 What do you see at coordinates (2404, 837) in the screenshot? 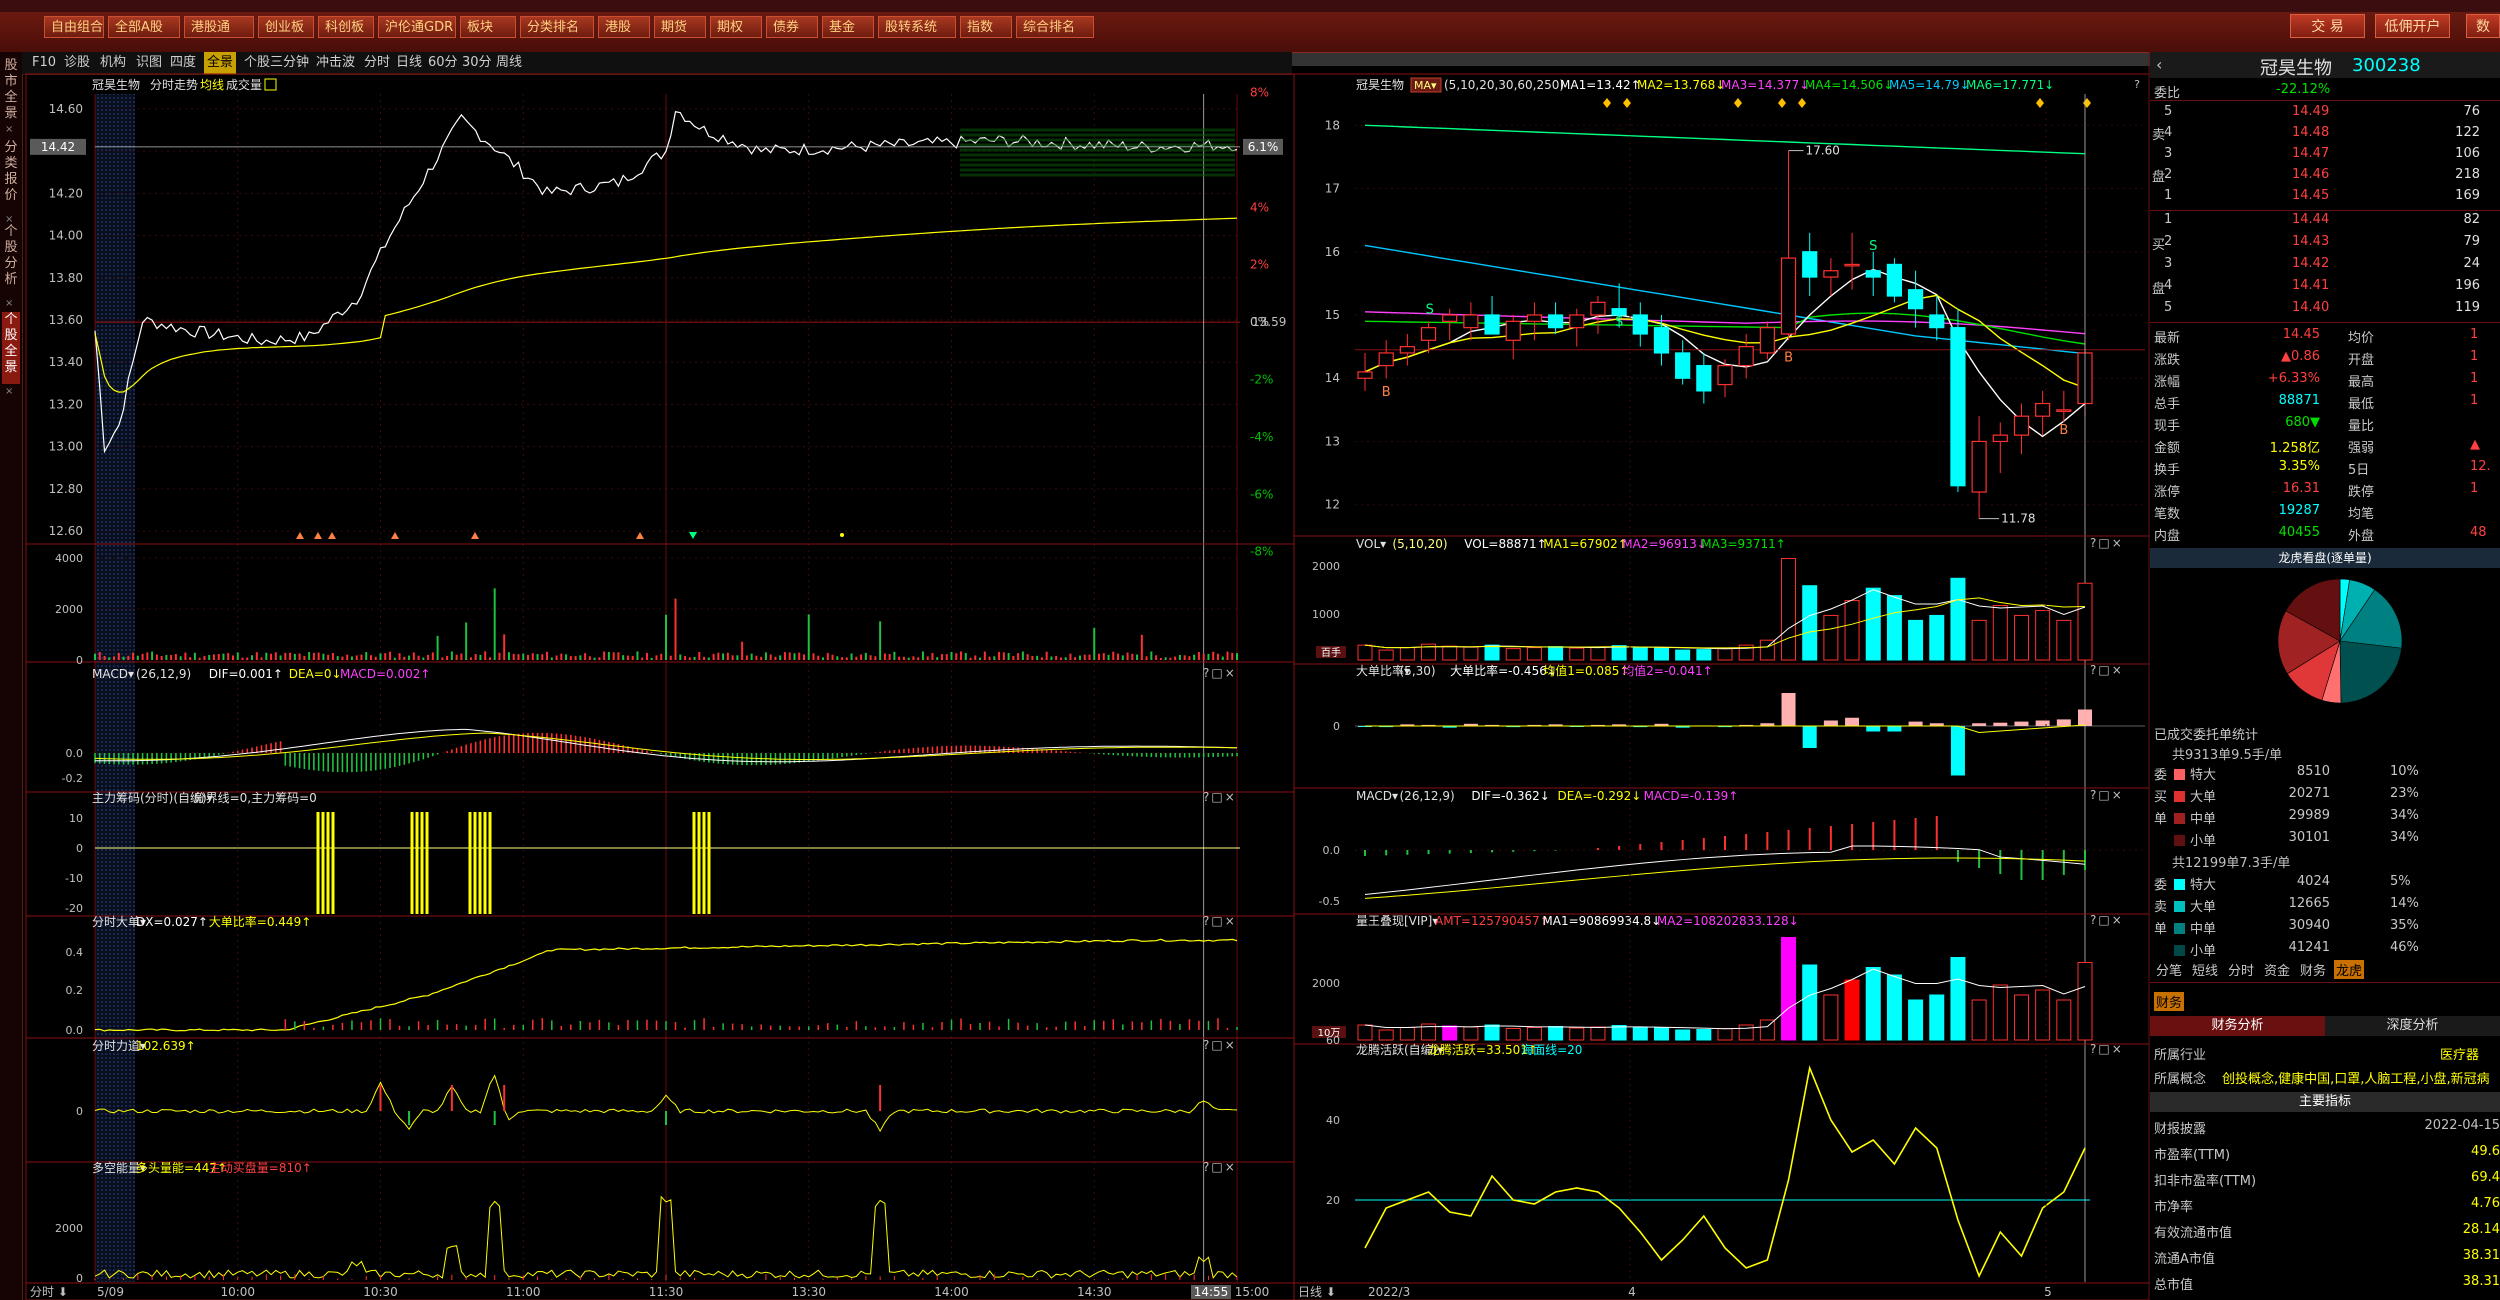
I see `entrust-a-pct-3: 34%` at bounding box center [2404, 837].